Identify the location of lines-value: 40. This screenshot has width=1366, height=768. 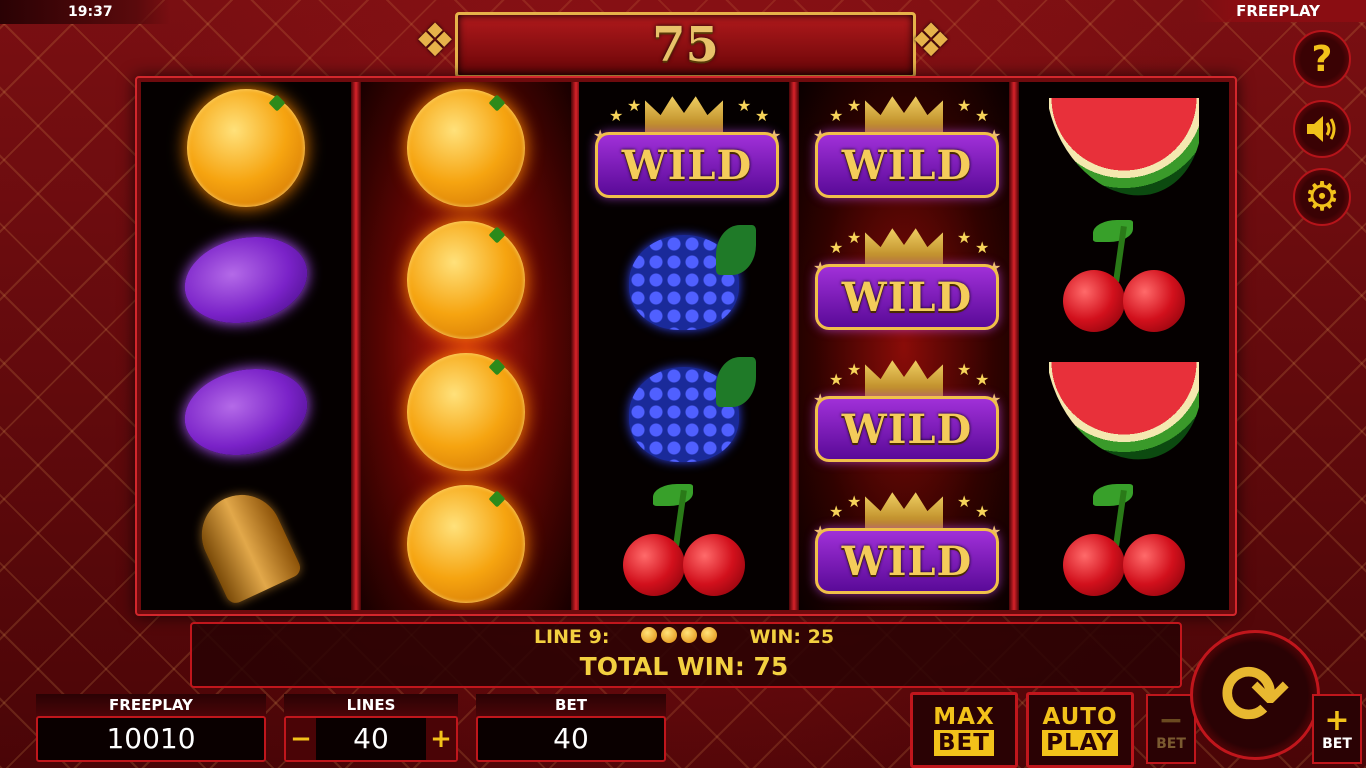
(371, 738).